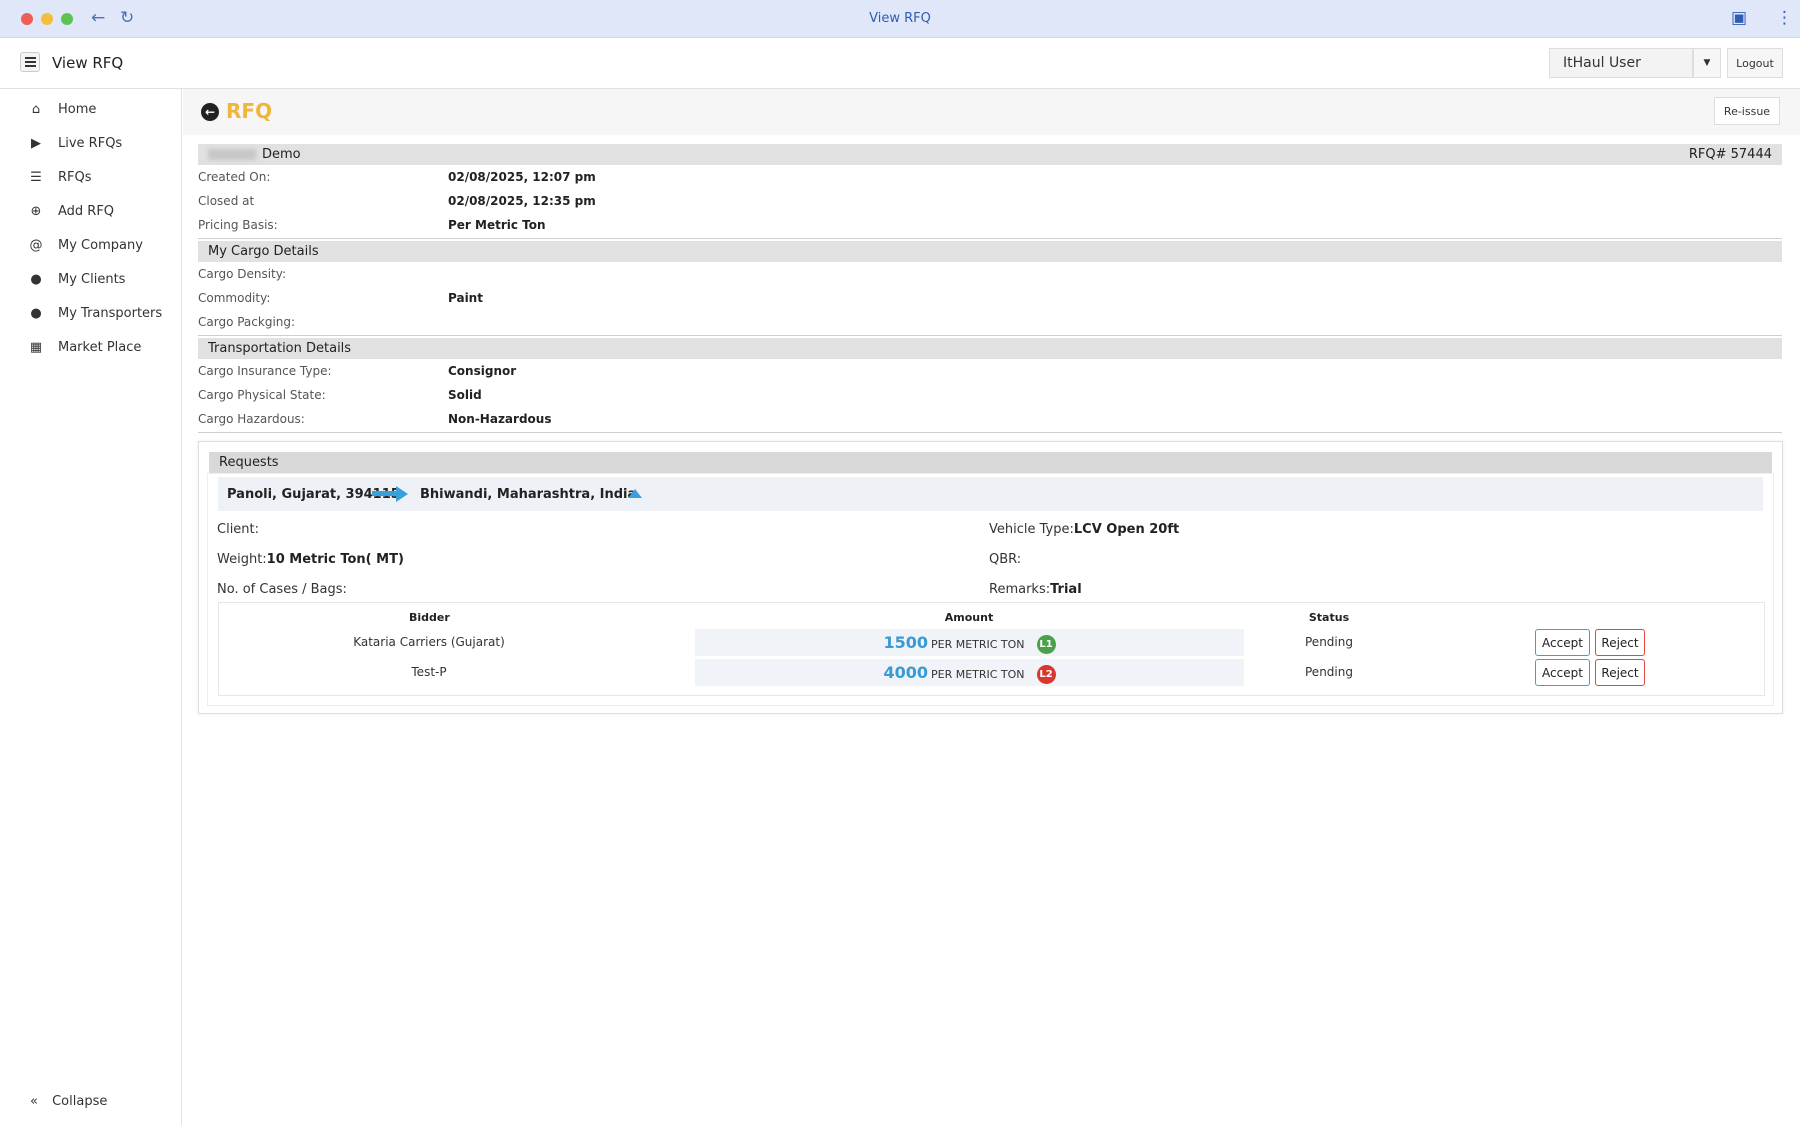 Image resolution: width=1800 pixels, height=1125 pixels. What do you see at coordinates (402, 494) in the screenshot?
I see `route-arrowhead-icon` at bounding box center [402, 494].